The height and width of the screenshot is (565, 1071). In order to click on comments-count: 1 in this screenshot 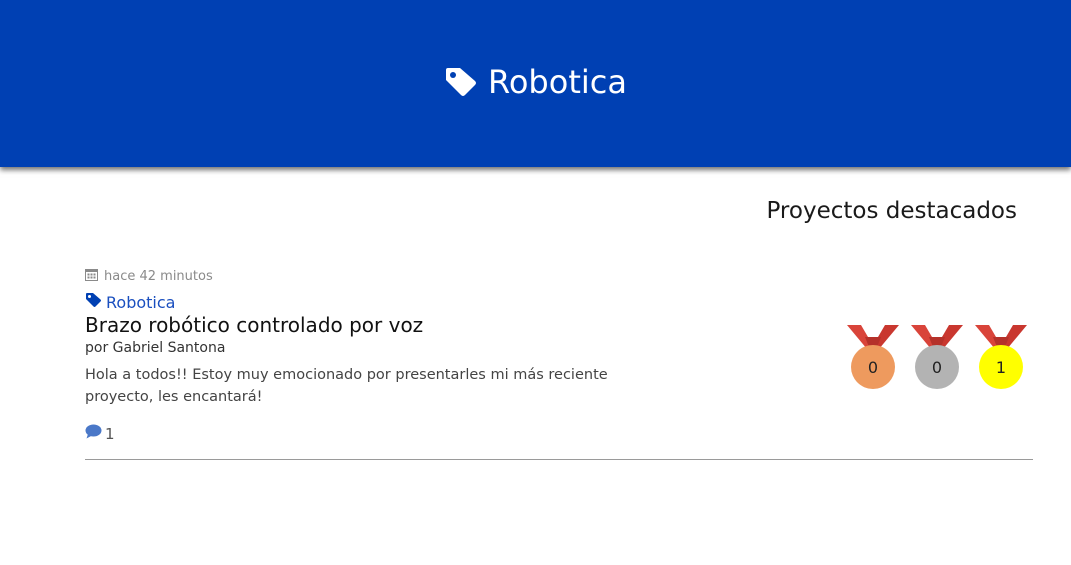, I will do `click(110, 433)`.